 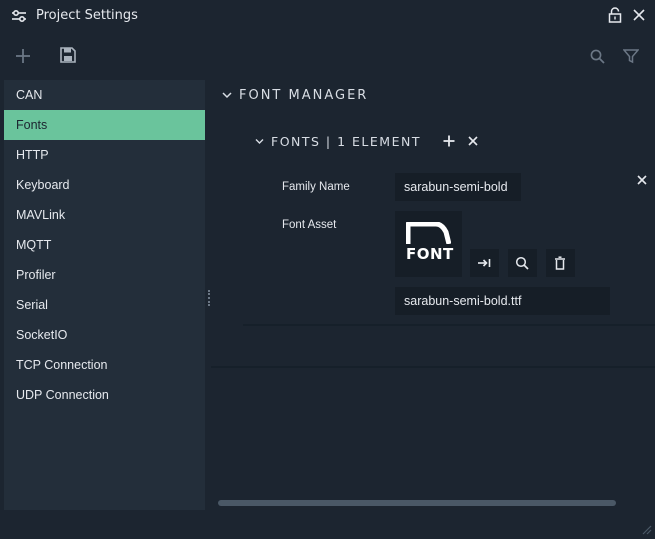 I want to click on assign-asset-button, so click(x=484, y=263).